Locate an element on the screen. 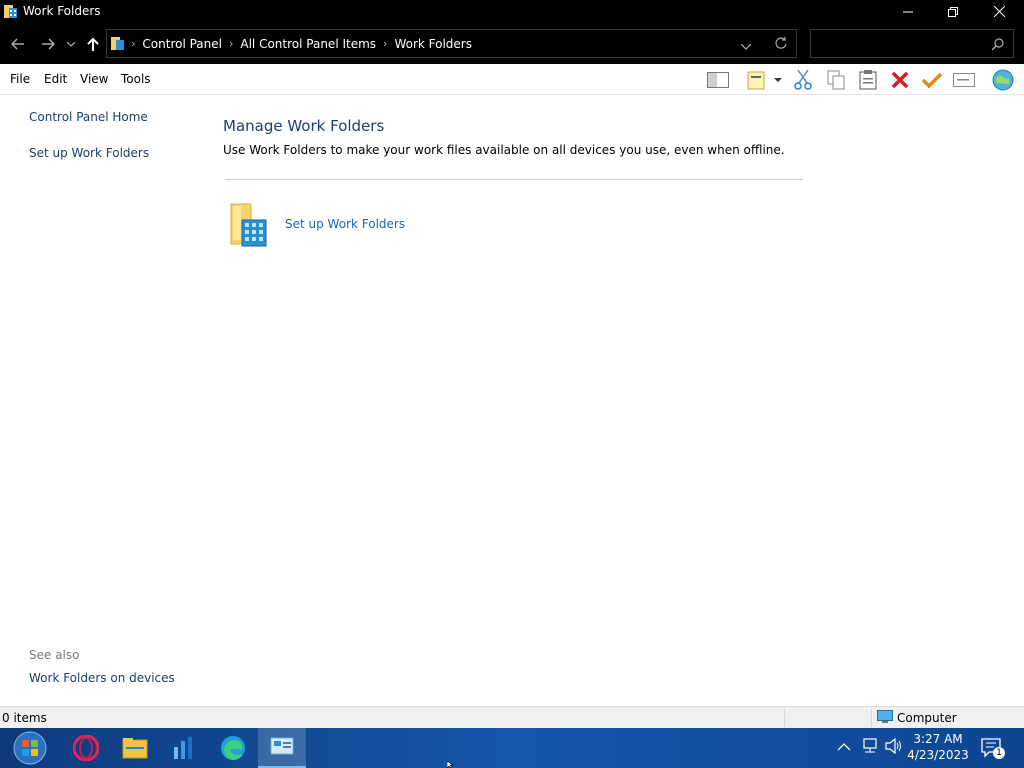  address-dropdown-button is located at coordinates (746, 46).